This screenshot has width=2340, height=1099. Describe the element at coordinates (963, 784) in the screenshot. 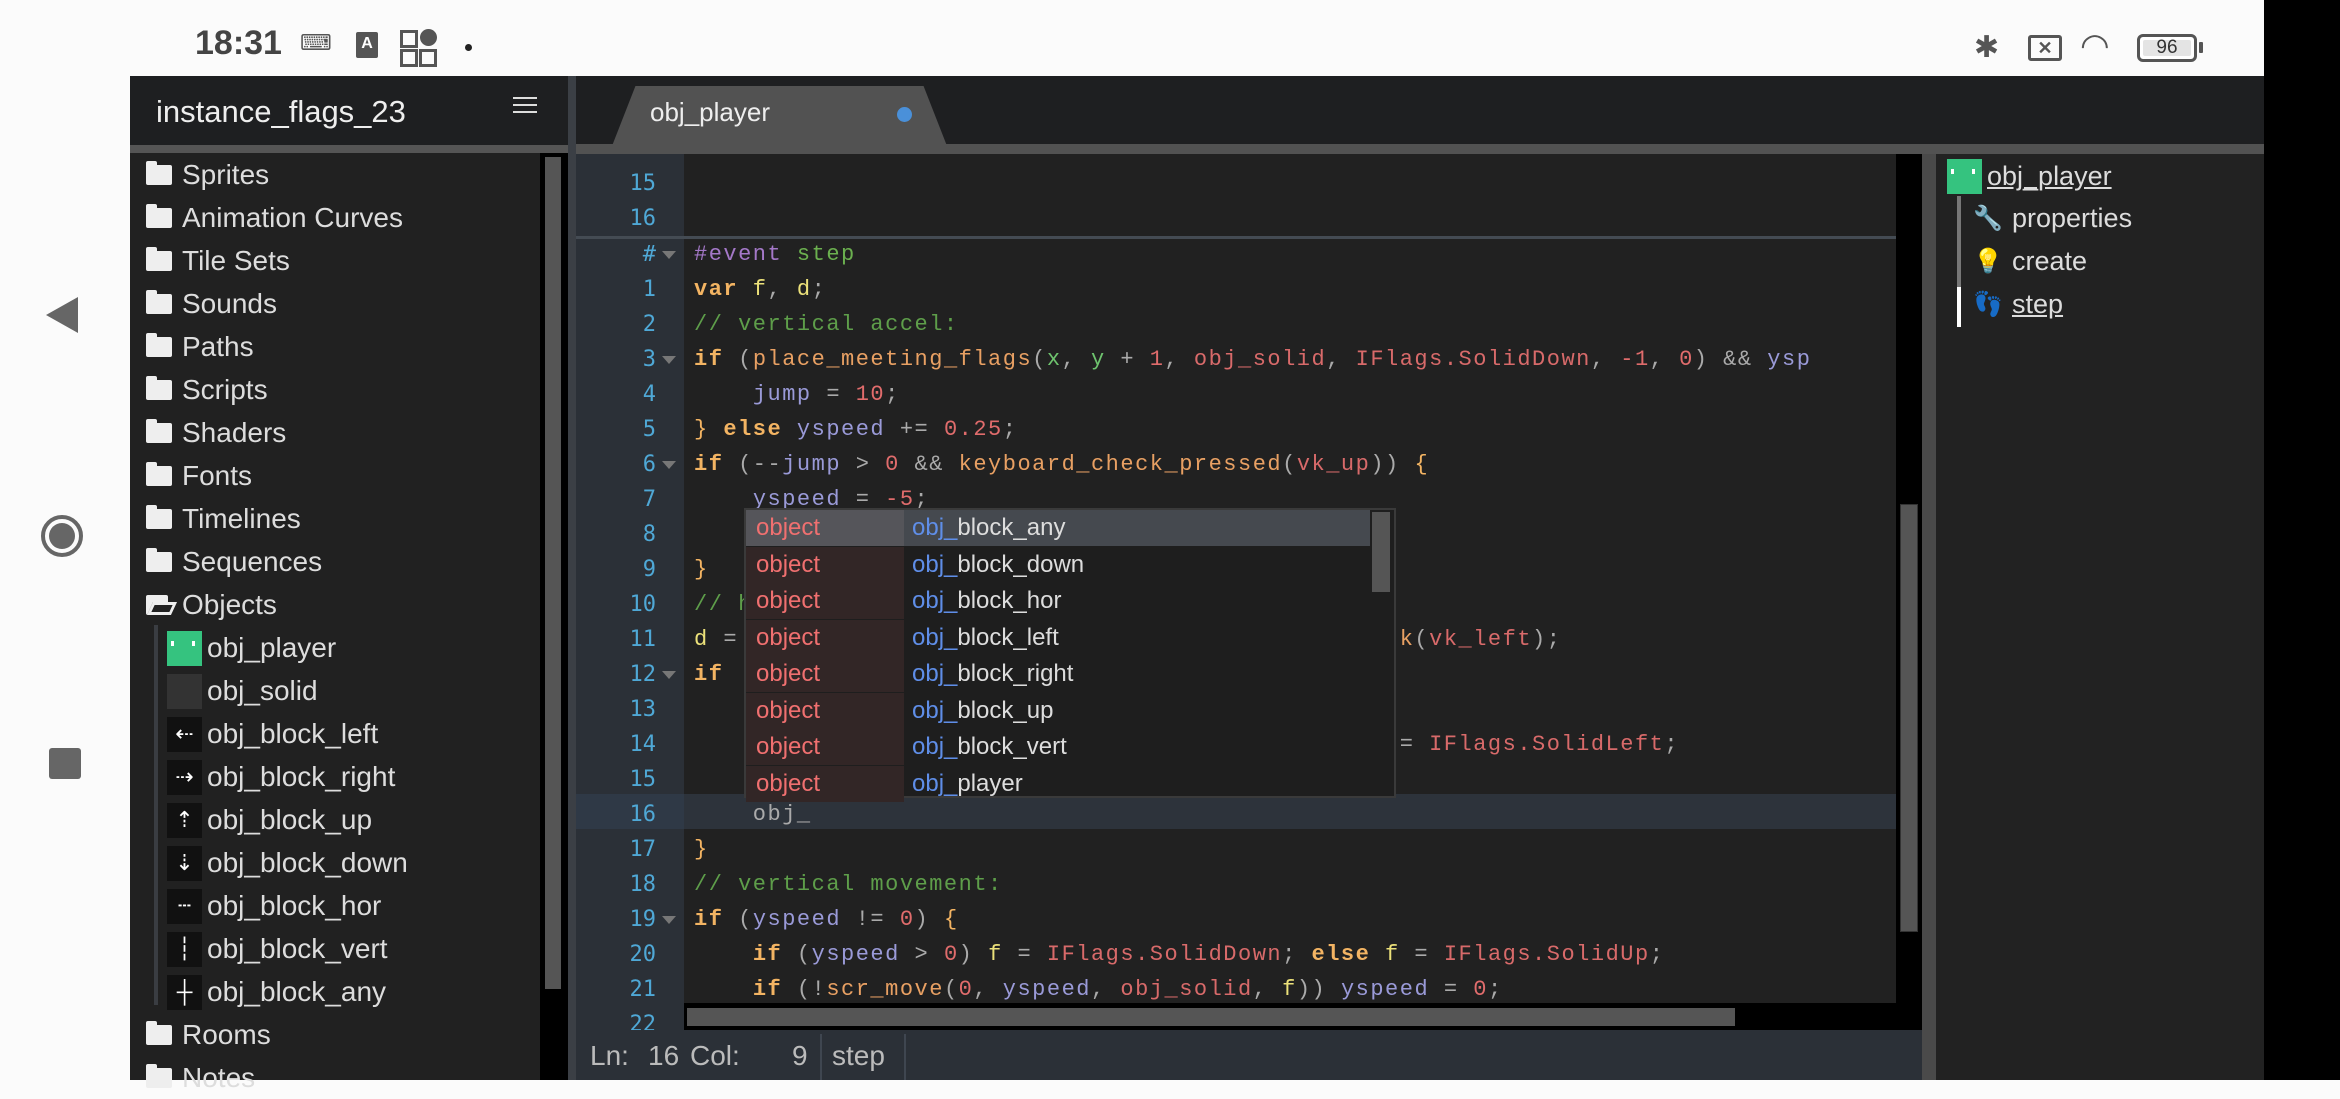

I see `autocomplete-name: obj_player` at that location.